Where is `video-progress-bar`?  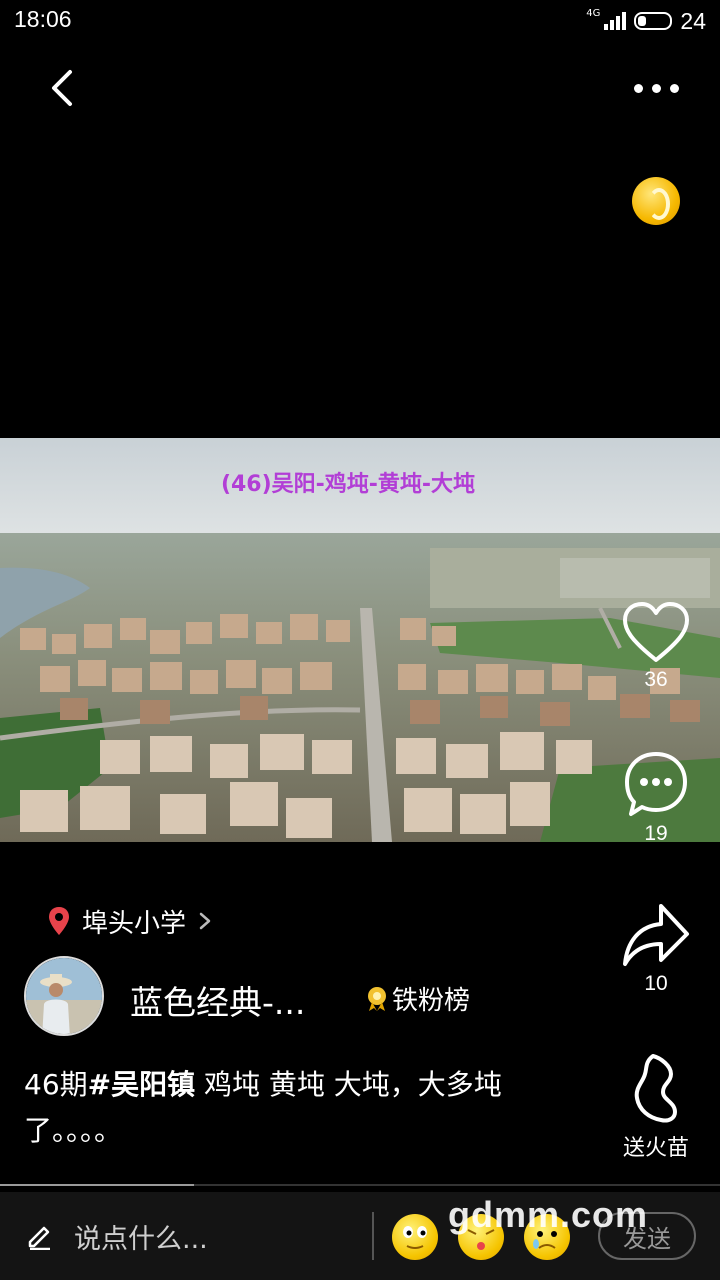 video-progress-bar is located at coordinates (360, 1185).